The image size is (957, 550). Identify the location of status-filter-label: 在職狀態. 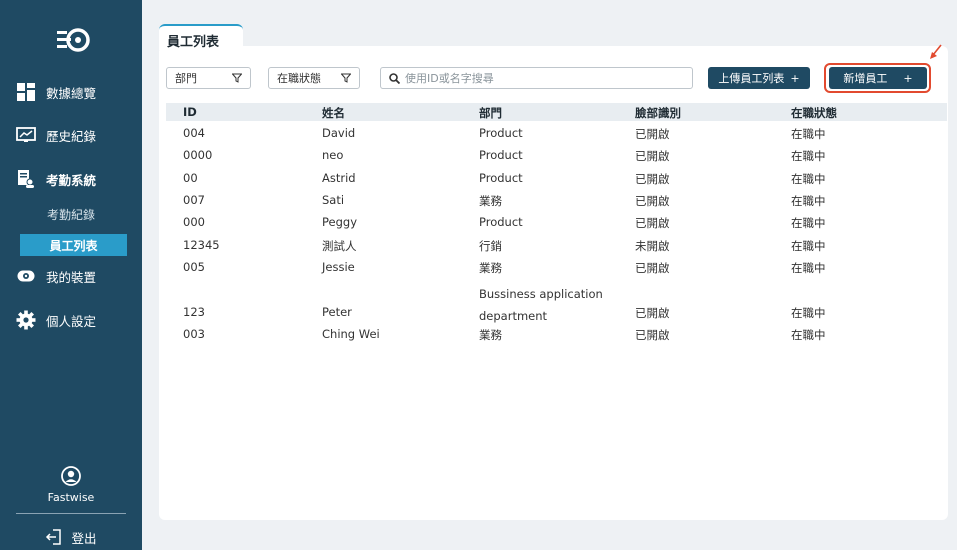
(299, 78).